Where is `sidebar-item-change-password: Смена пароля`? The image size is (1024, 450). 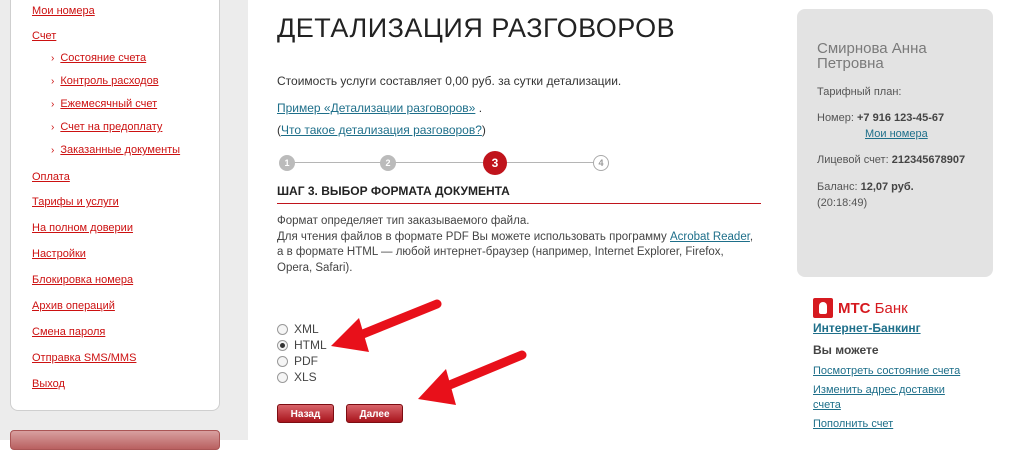
sidebar-item-change-password: Смена пароля is located at coordinates (68, 332).